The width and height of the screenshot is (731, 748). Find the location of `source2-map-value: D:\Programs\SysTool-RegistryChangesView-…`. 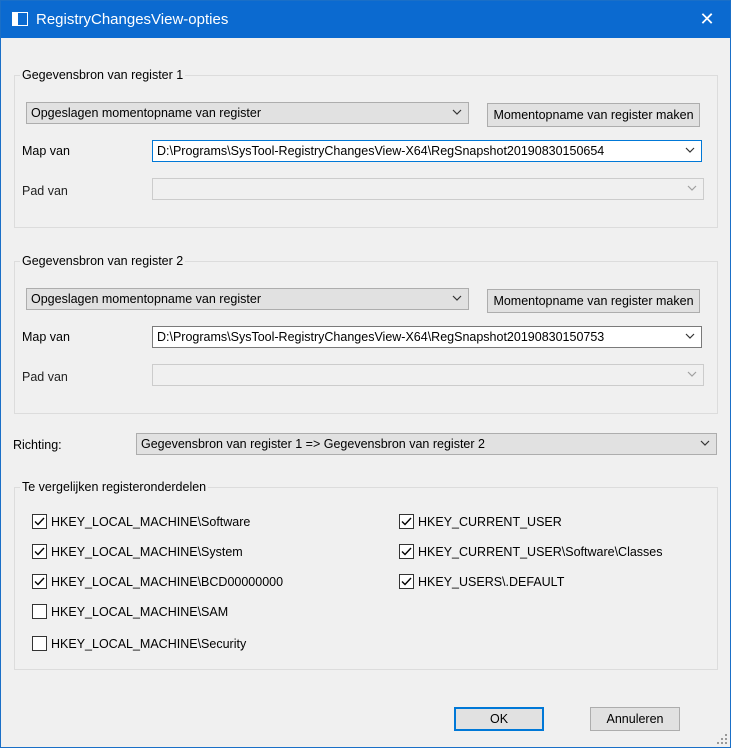

source2-map-value: D:\Programs\SysTool-RegistryChangesView-… is located at coordinates (381, 337).